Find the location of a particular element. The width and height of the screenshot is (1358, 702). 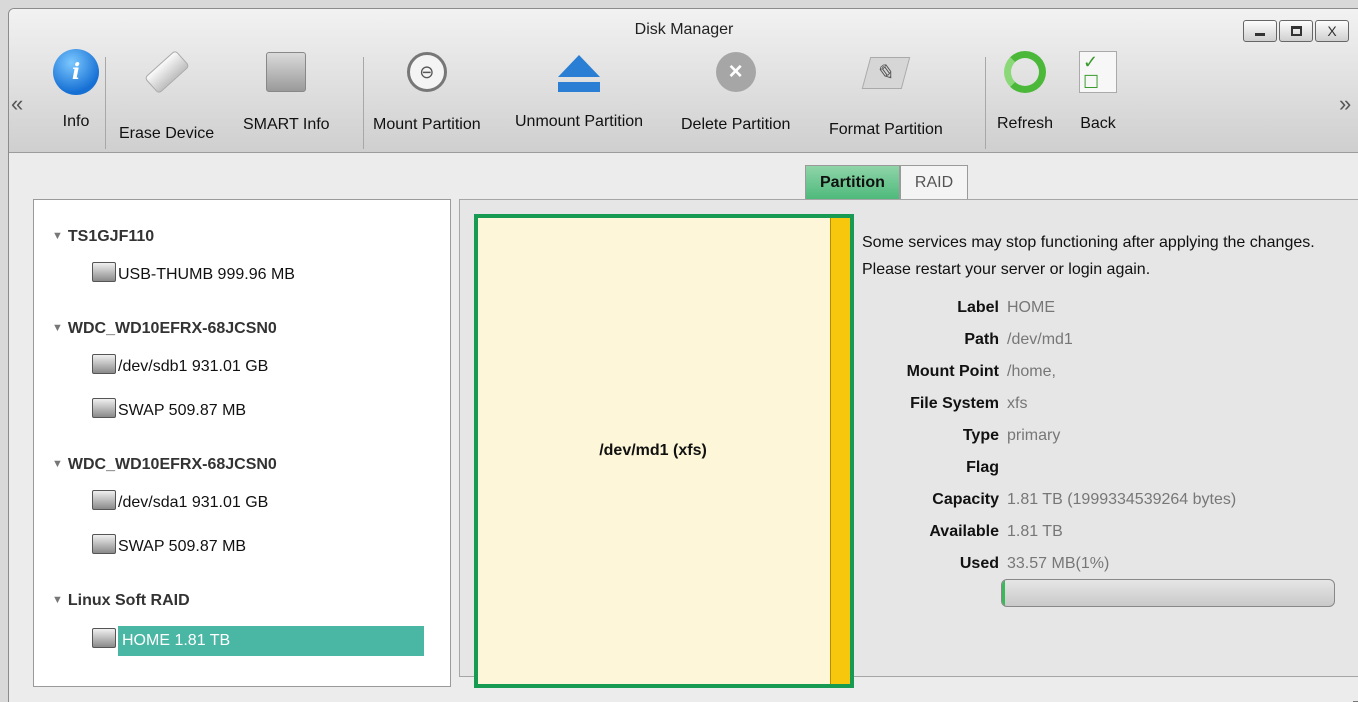

minimize-button is located at coordinates (1260, 31).